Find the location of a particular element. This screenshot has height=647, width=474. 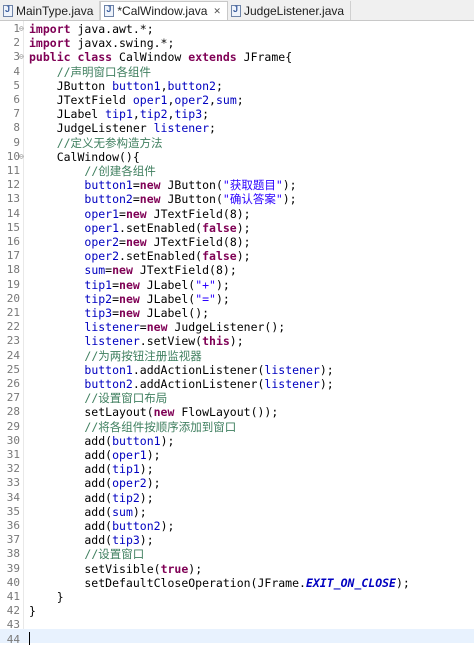

code-line: 28 setLayout(new FlowLayout()); is located at coordinates (237, 412).